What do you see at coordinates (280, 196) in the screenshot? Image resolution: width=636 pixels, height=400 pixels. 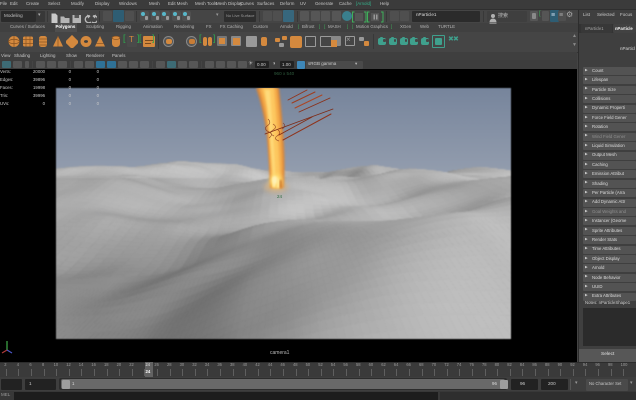 I see `svg-text: 24` at bounding box center [280, 196].